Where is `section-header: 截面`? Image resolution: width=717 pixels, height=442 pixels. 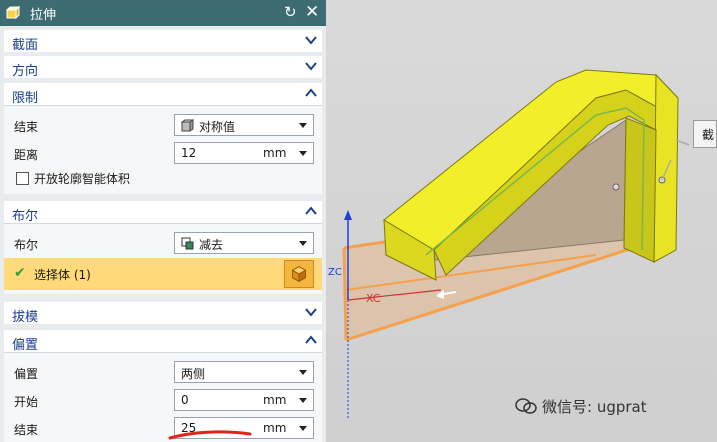 section-header: 截面 is located at coordinates (163, 41).